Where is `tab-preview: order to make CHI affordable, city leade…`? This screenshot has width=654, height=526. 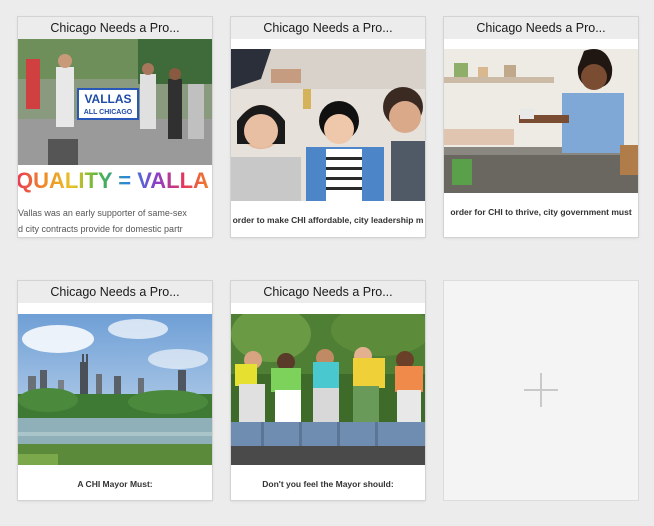 tab-preview: order to make CHI affordable, city leade… is located at coordinates (328, 138).